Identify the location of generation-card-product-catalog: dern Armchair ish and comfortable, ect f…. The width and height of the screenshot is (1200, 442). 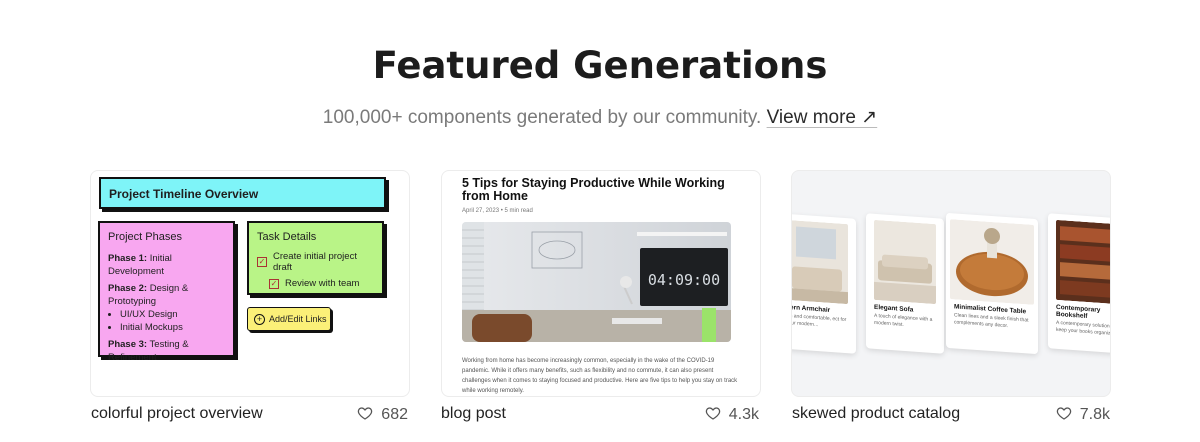
(951, 283).